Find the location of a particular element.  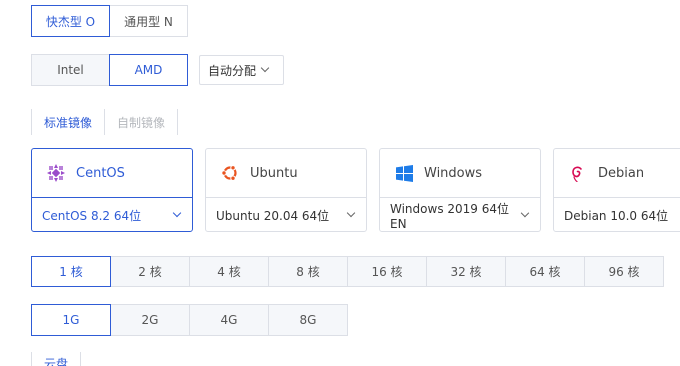

image-type-tabs: 标准镜像 自制镜像 is located at coordinates (105, 122).